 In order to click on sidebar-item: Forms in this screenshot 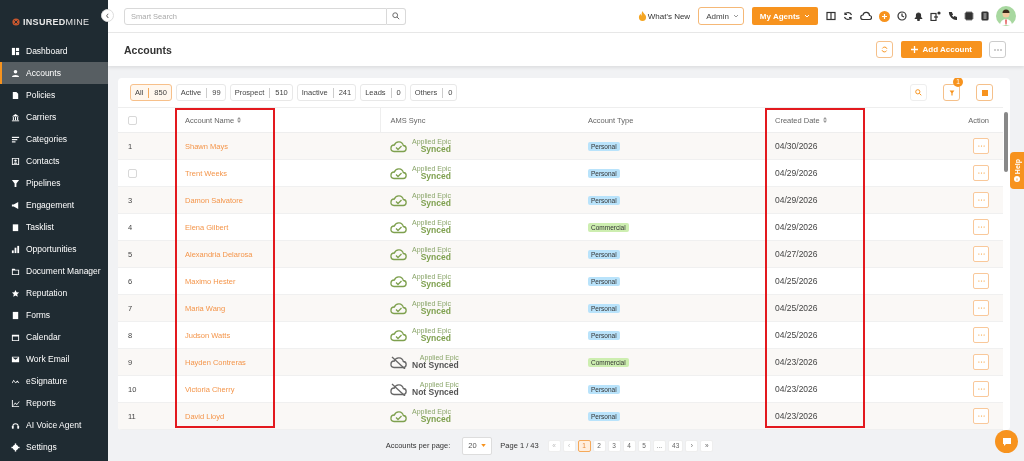, I will do `click(54, 315)`.